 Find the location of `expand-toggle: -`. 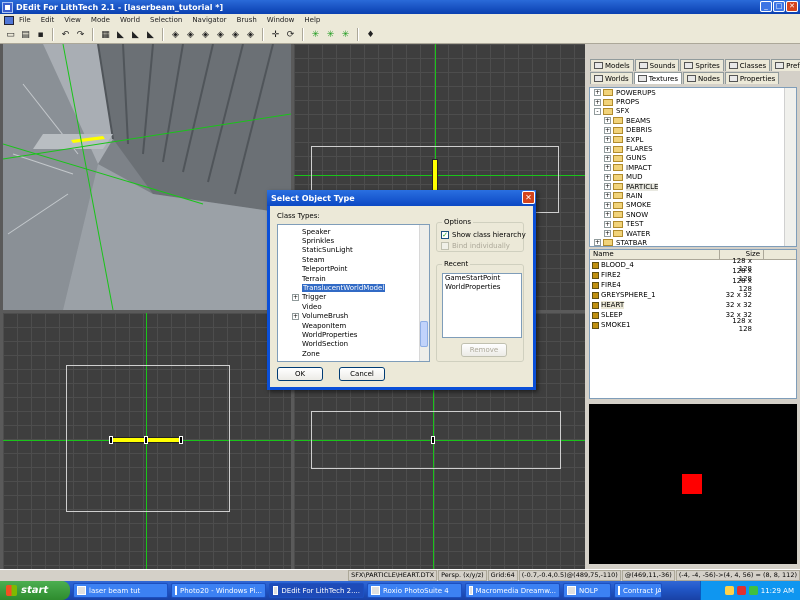

expand-toggle: - is located at coordinates (597, 111).